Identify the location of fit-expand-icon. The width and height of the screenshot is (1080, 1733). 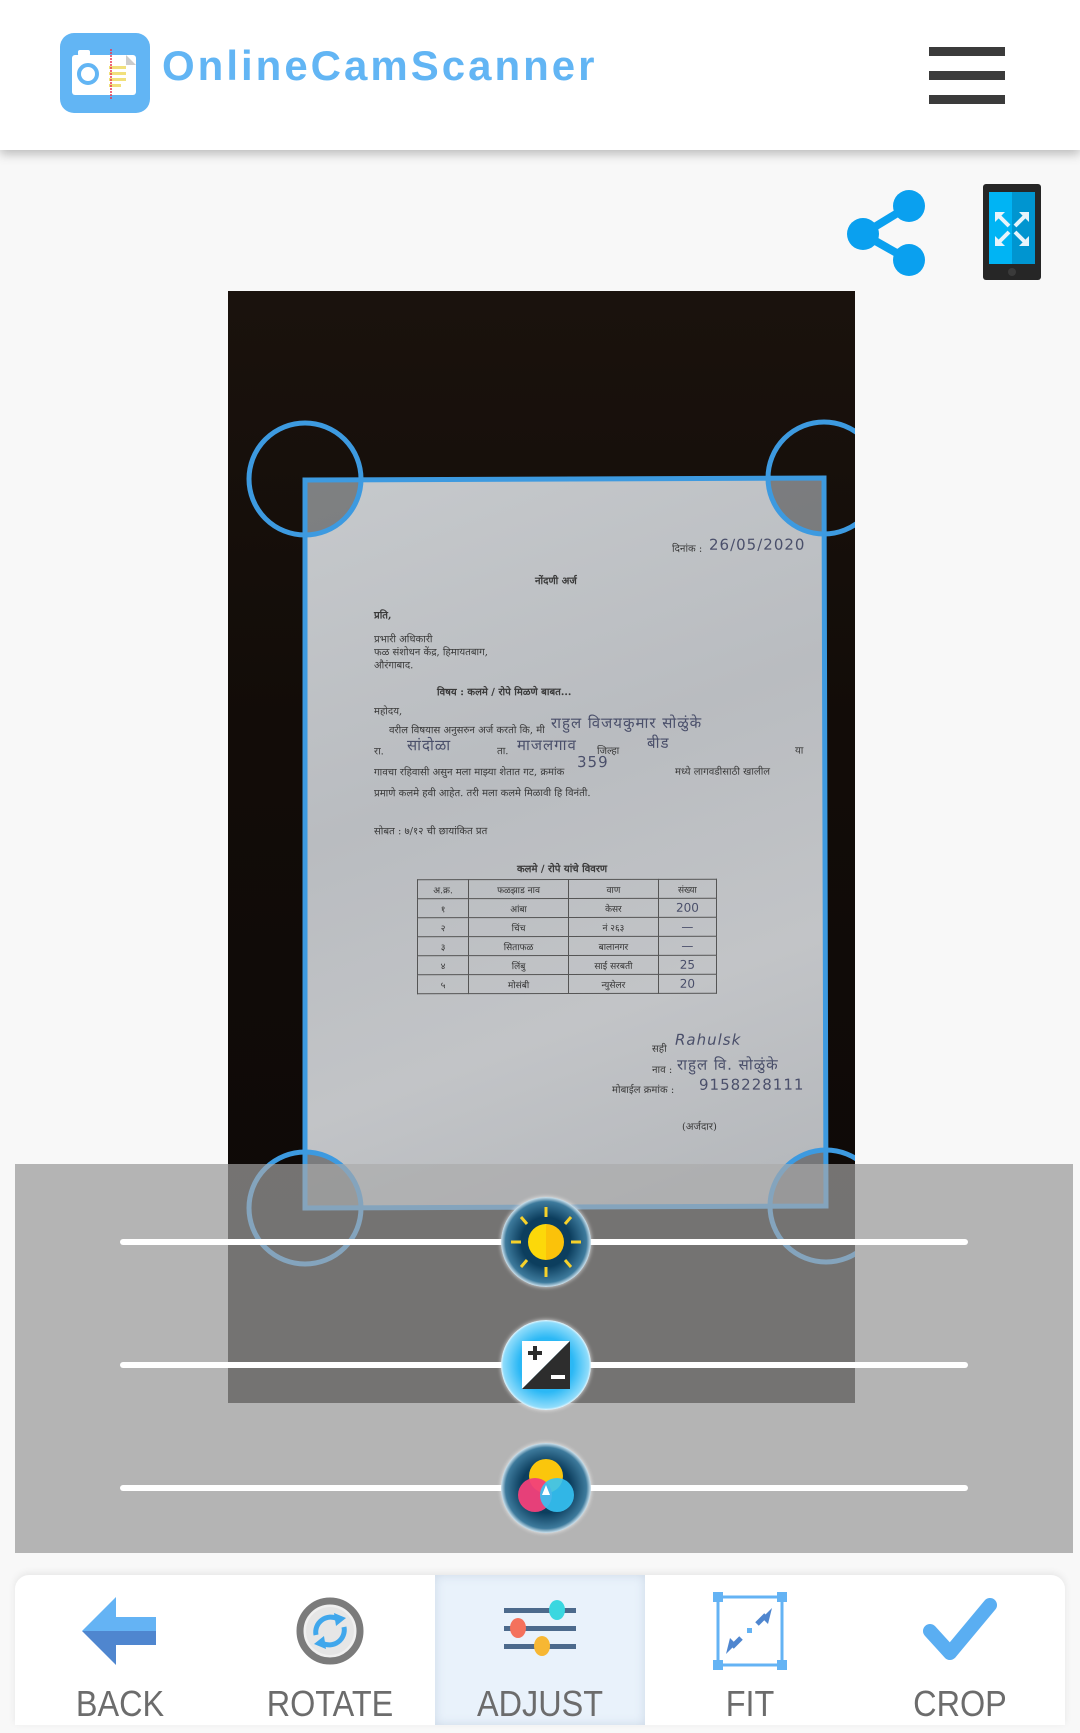
(750, 1631).